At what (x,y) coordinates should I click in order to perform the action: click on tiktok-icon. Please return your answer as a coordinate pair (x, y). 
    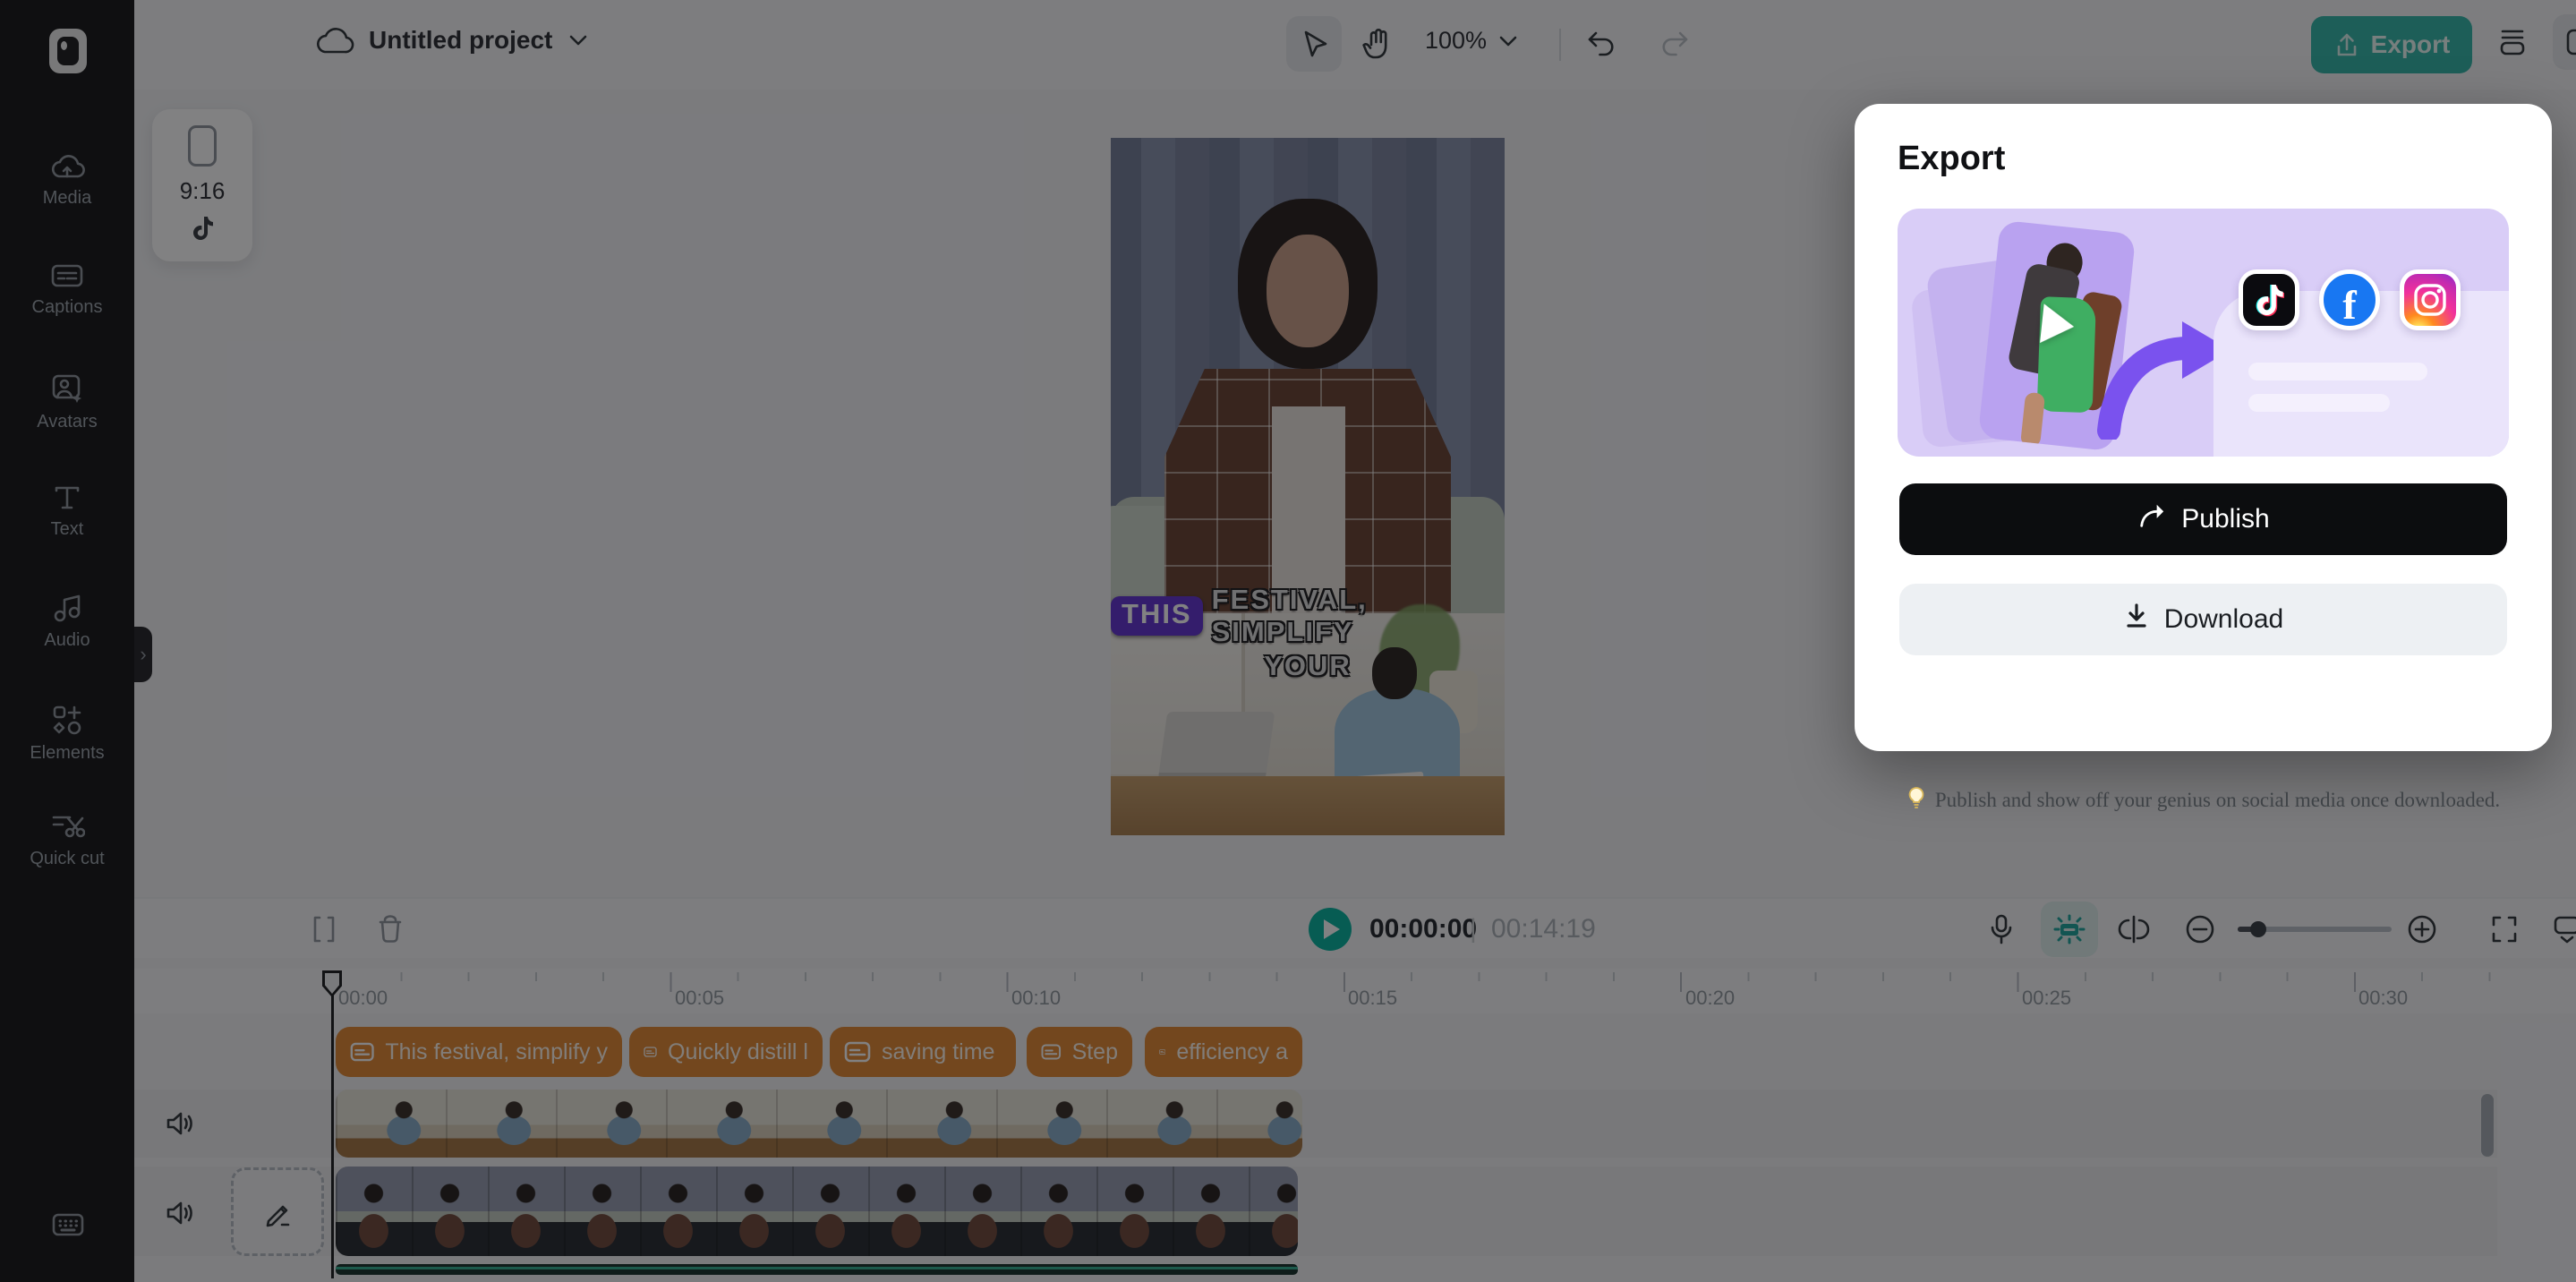
    Looking at the image, I should click on (2269, 299).